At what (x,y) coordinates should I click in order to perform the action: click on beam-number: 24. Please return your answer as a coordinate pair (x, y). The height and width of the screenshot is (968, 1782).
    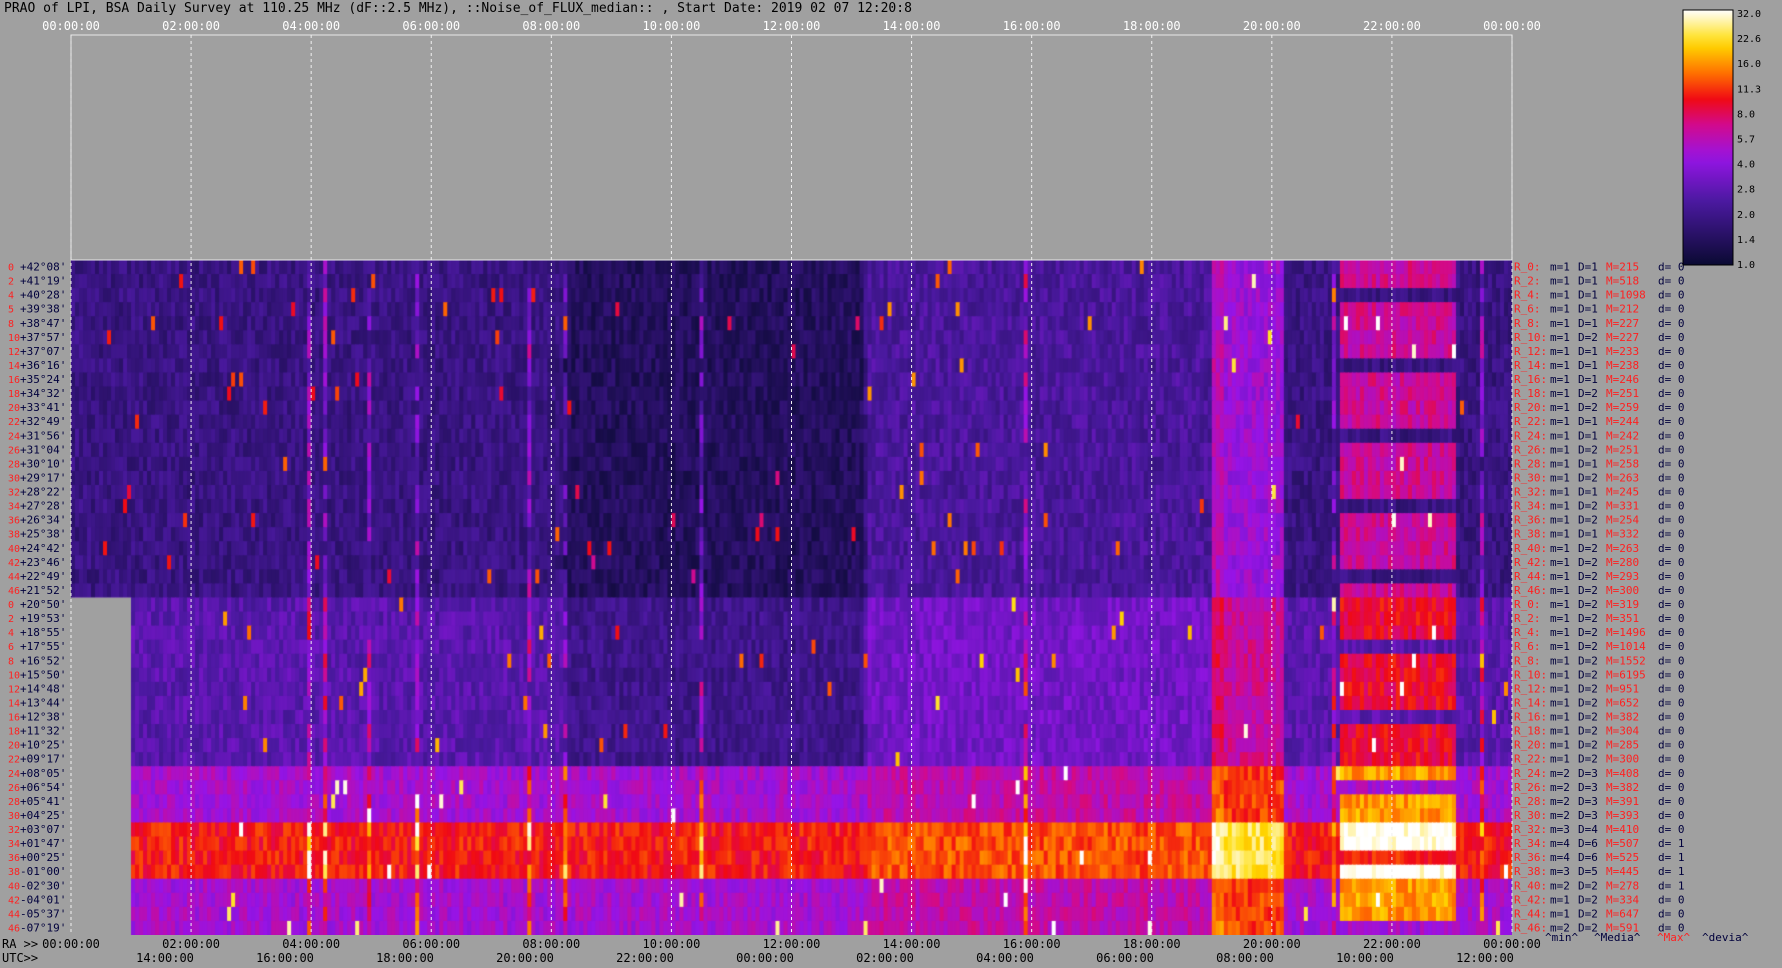
    Looking at the image, I should click on (14, 436).